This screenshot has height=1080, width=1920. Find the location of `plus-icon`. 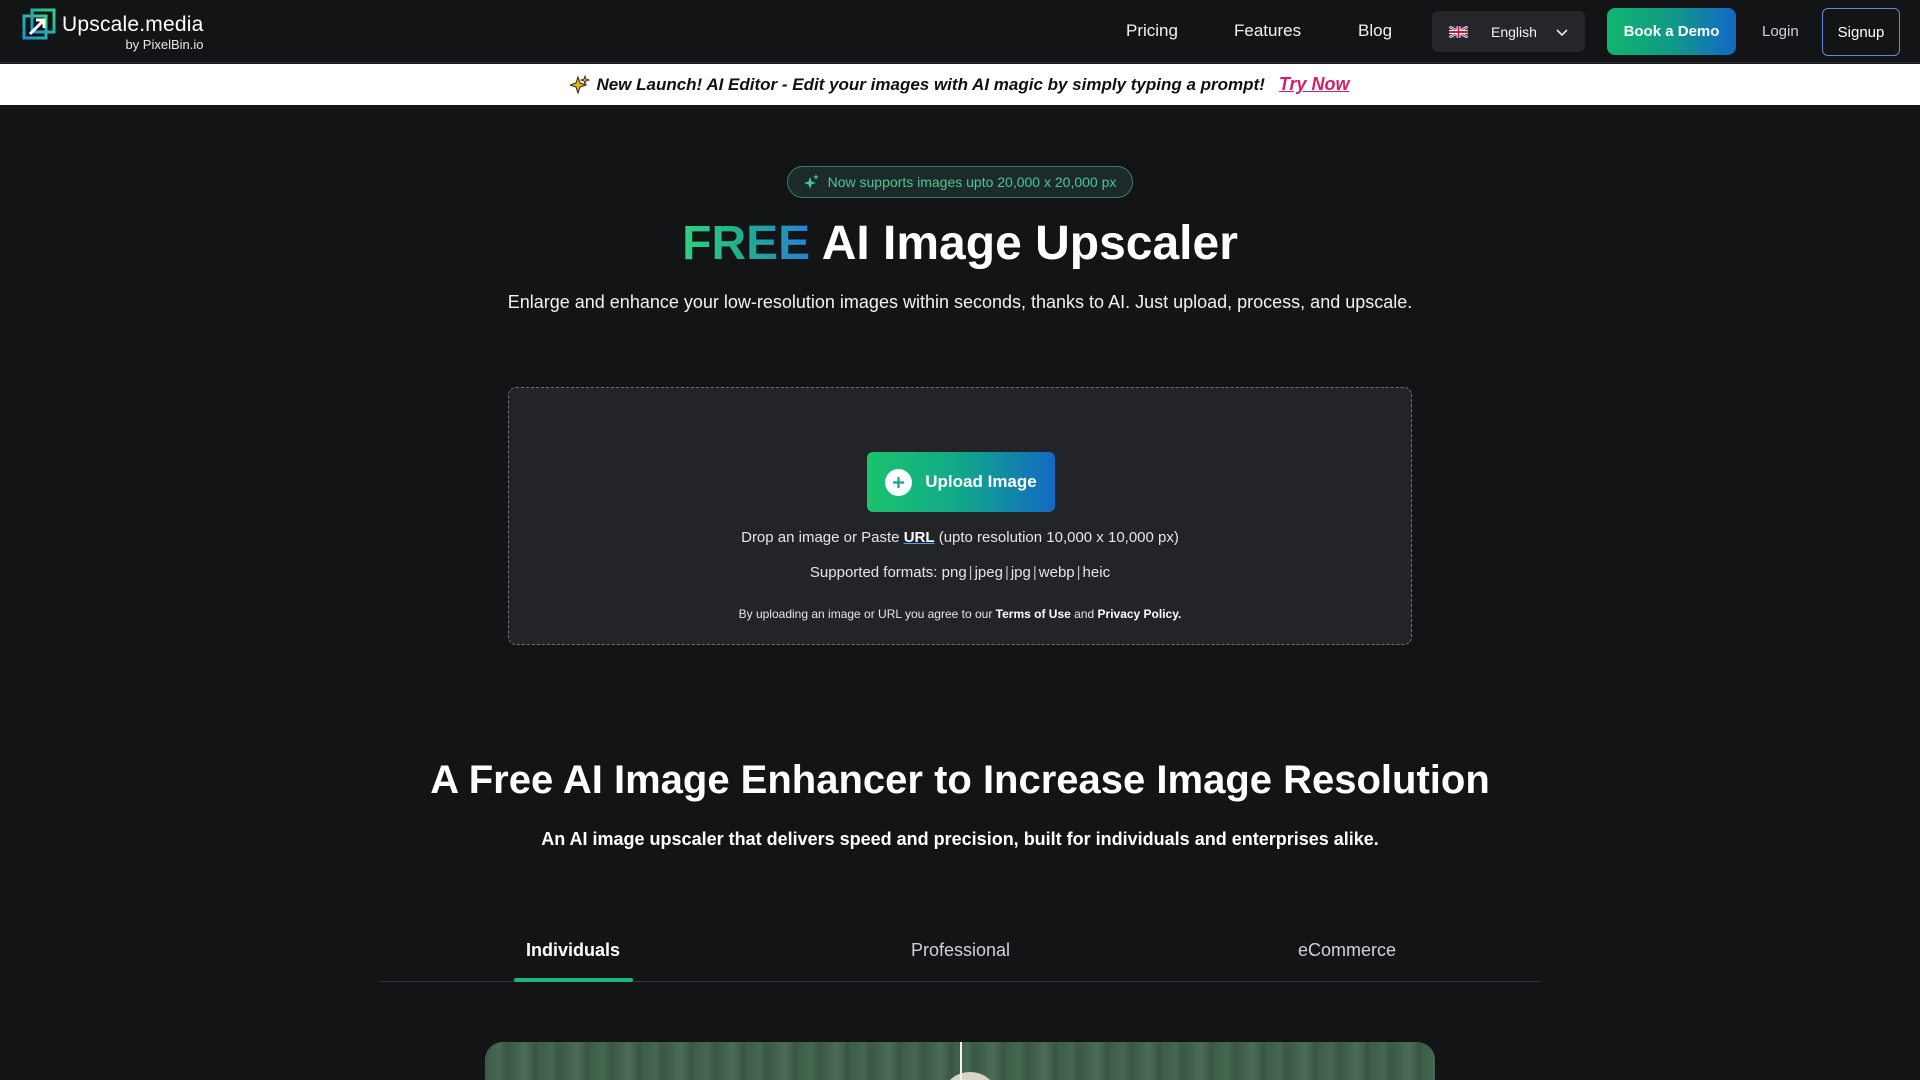

plus-icon is located at coordinates (899, 482).